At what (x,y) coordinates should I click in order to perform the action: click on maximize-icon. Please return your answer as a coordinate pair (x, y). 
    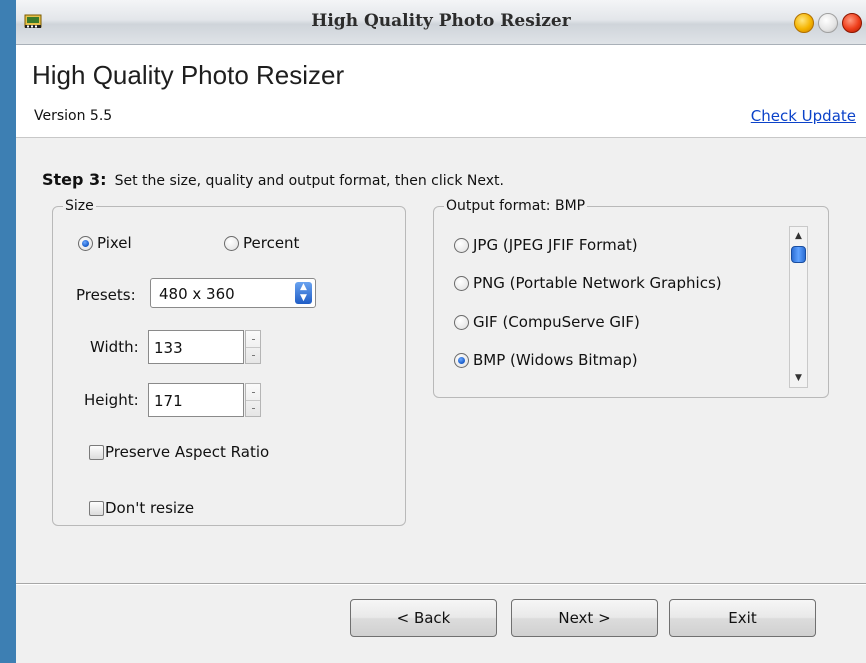
    Looking at the image, I should click on (828, 23).